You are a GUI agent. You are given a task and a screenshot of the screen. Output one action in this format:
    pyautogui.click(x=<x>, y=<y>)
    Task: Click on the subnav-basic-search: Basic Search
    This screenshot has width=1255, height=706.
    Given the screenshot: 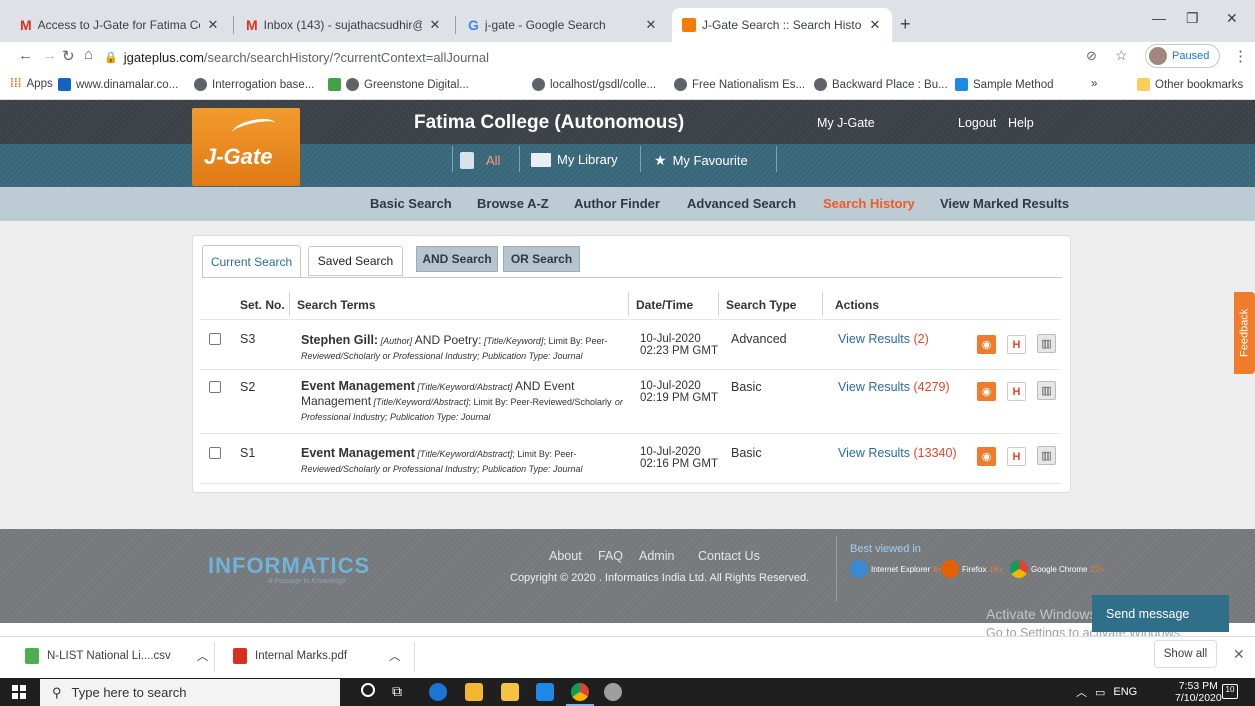 What is the action you would take?
    pyautogui.click(x=411, y=203)
    